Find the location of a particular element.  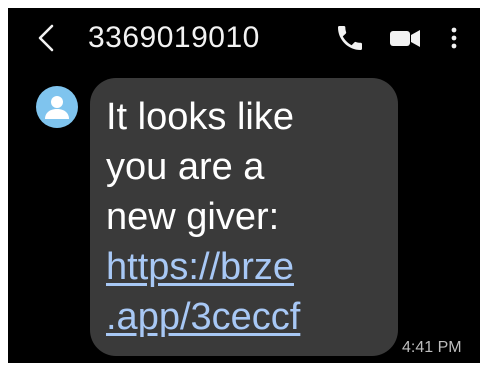

message-text: It looks like you are a new giver: is located at coordinates (200, 167).